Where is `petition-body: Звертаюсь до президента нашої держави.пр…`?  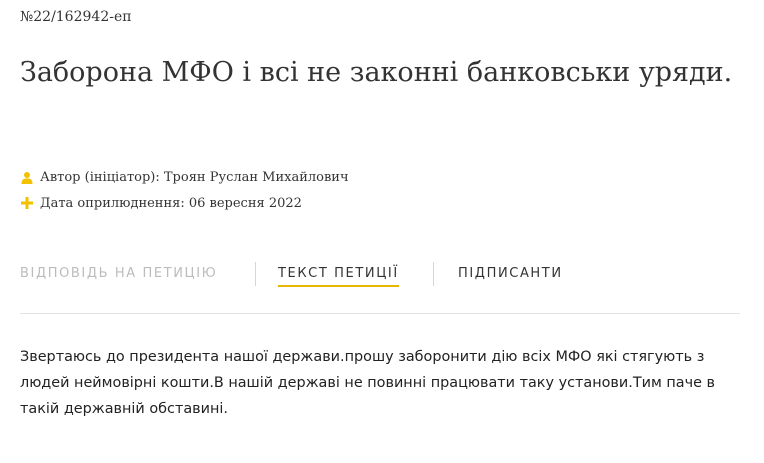 petition-body: Звертаюсь до президента нашої держави.пр… is located at coordinates (368, 383).